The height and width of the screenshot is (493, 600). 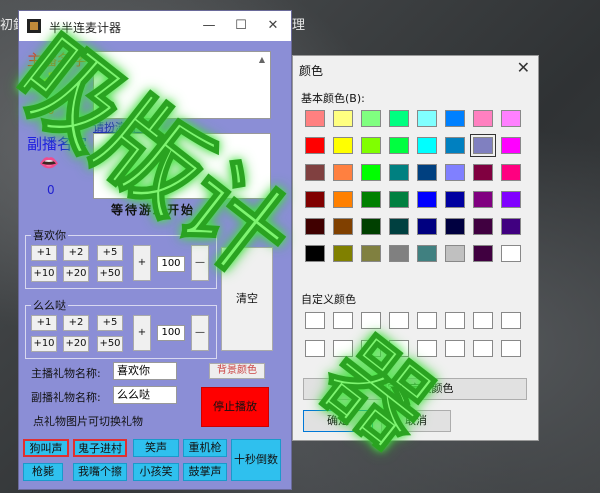 What do you see at coordinates (100, 448) in the screenshot?
I see `sound-button-enemy-arrives: 鬼子进村` at bounding box center [100, 448].